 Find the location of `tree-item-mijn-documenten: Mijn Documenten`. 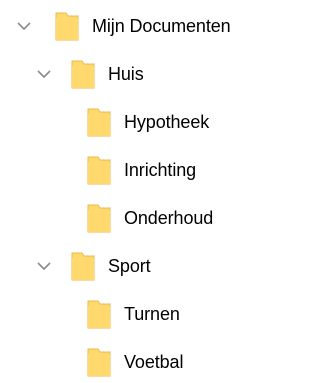

tree-item-mijn-documenten: Mijn Documenten is located at coordinates (142, 26).